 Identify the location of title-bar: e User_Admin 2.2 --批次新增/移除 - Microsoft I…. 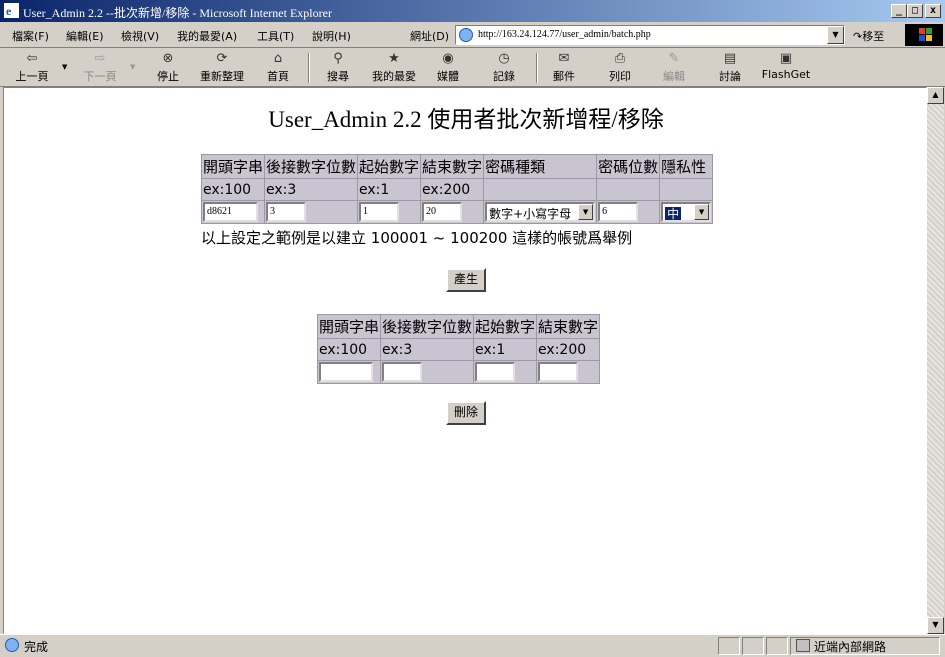
(472, 11).